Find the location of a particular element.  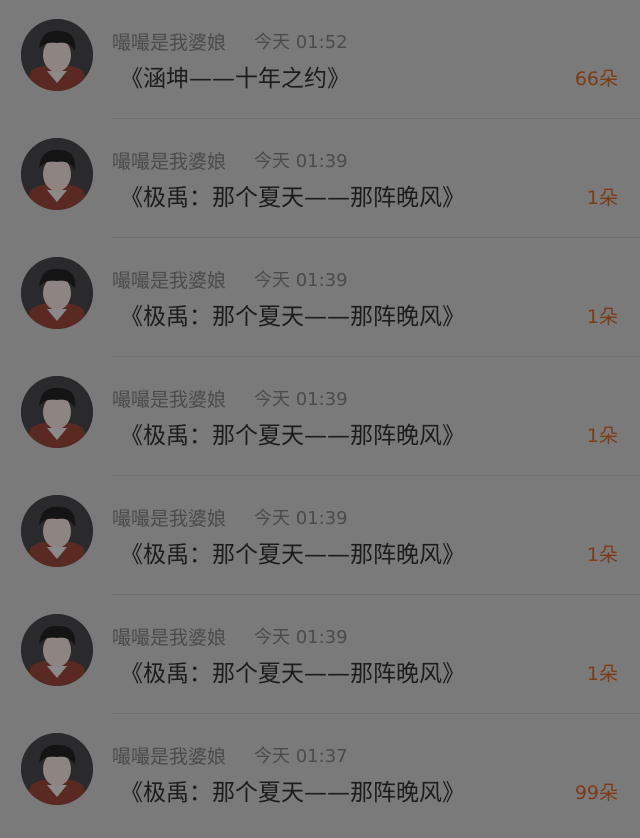

list-item: 嘬嘬是我婆娘 今天 01:37 《极禹：那个夏天——那阵晚风》 99朵 is located at coordinates (320, 773).